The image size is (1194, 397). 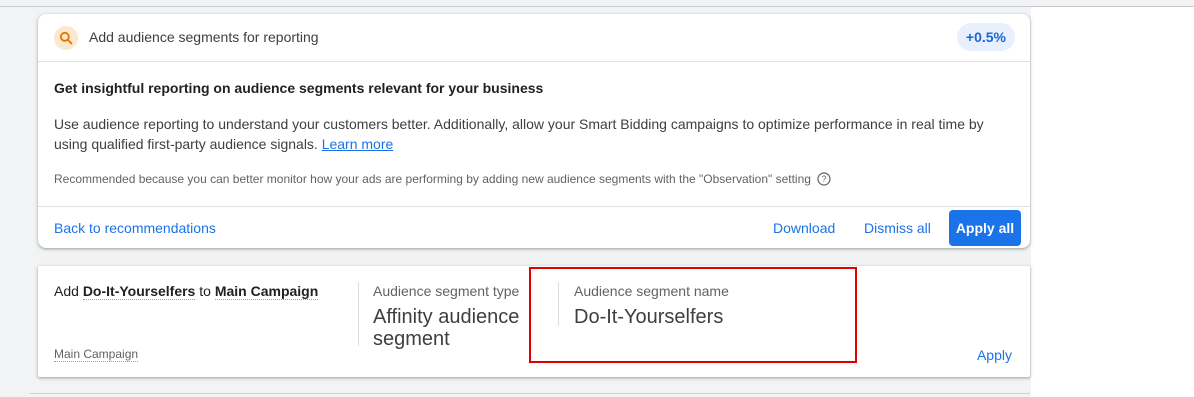 What do you see at coordinates (66, 38) in the screenshot?
I see `search-icon` at bounding box center [66, 38].